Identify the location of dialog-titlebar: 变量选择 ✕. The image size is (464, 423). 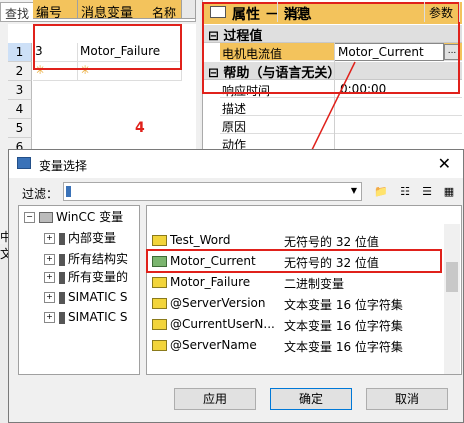
(236, 164).